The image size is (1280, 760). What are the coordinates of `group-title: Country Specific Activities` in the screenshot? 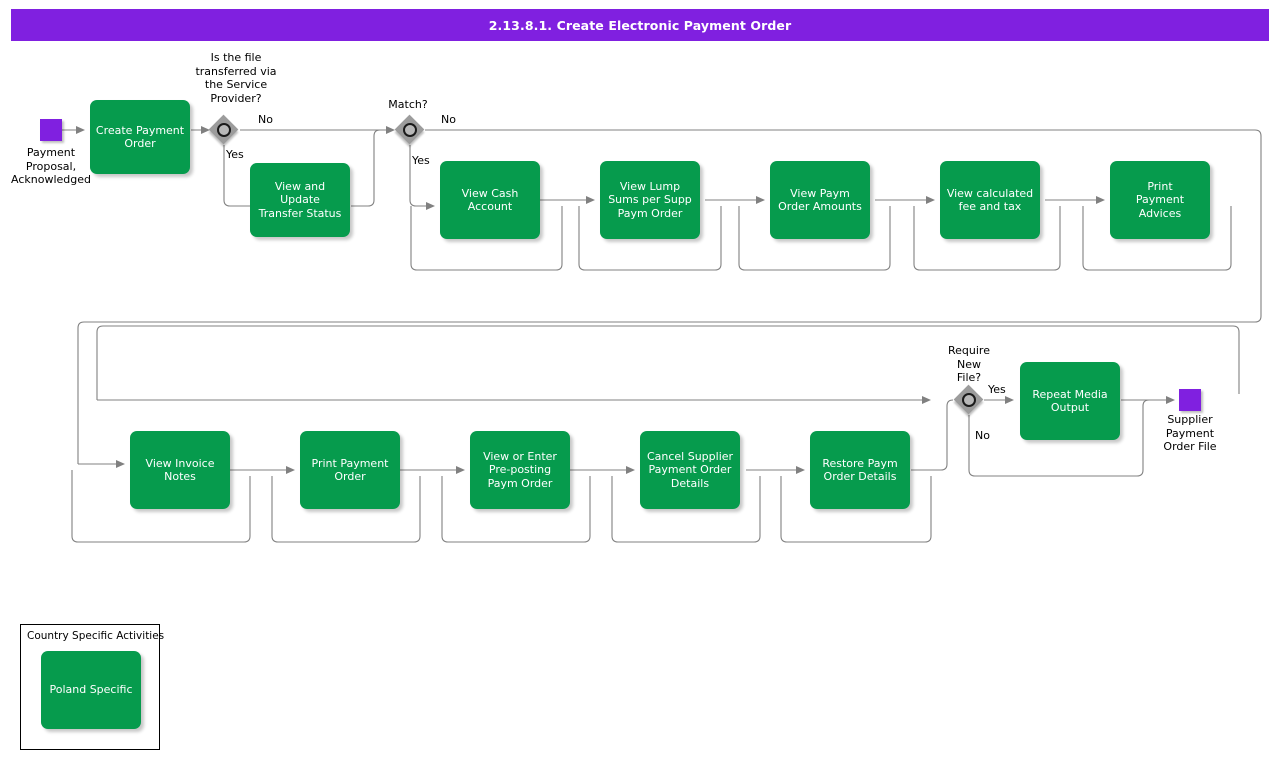 It's located at (96, 636).